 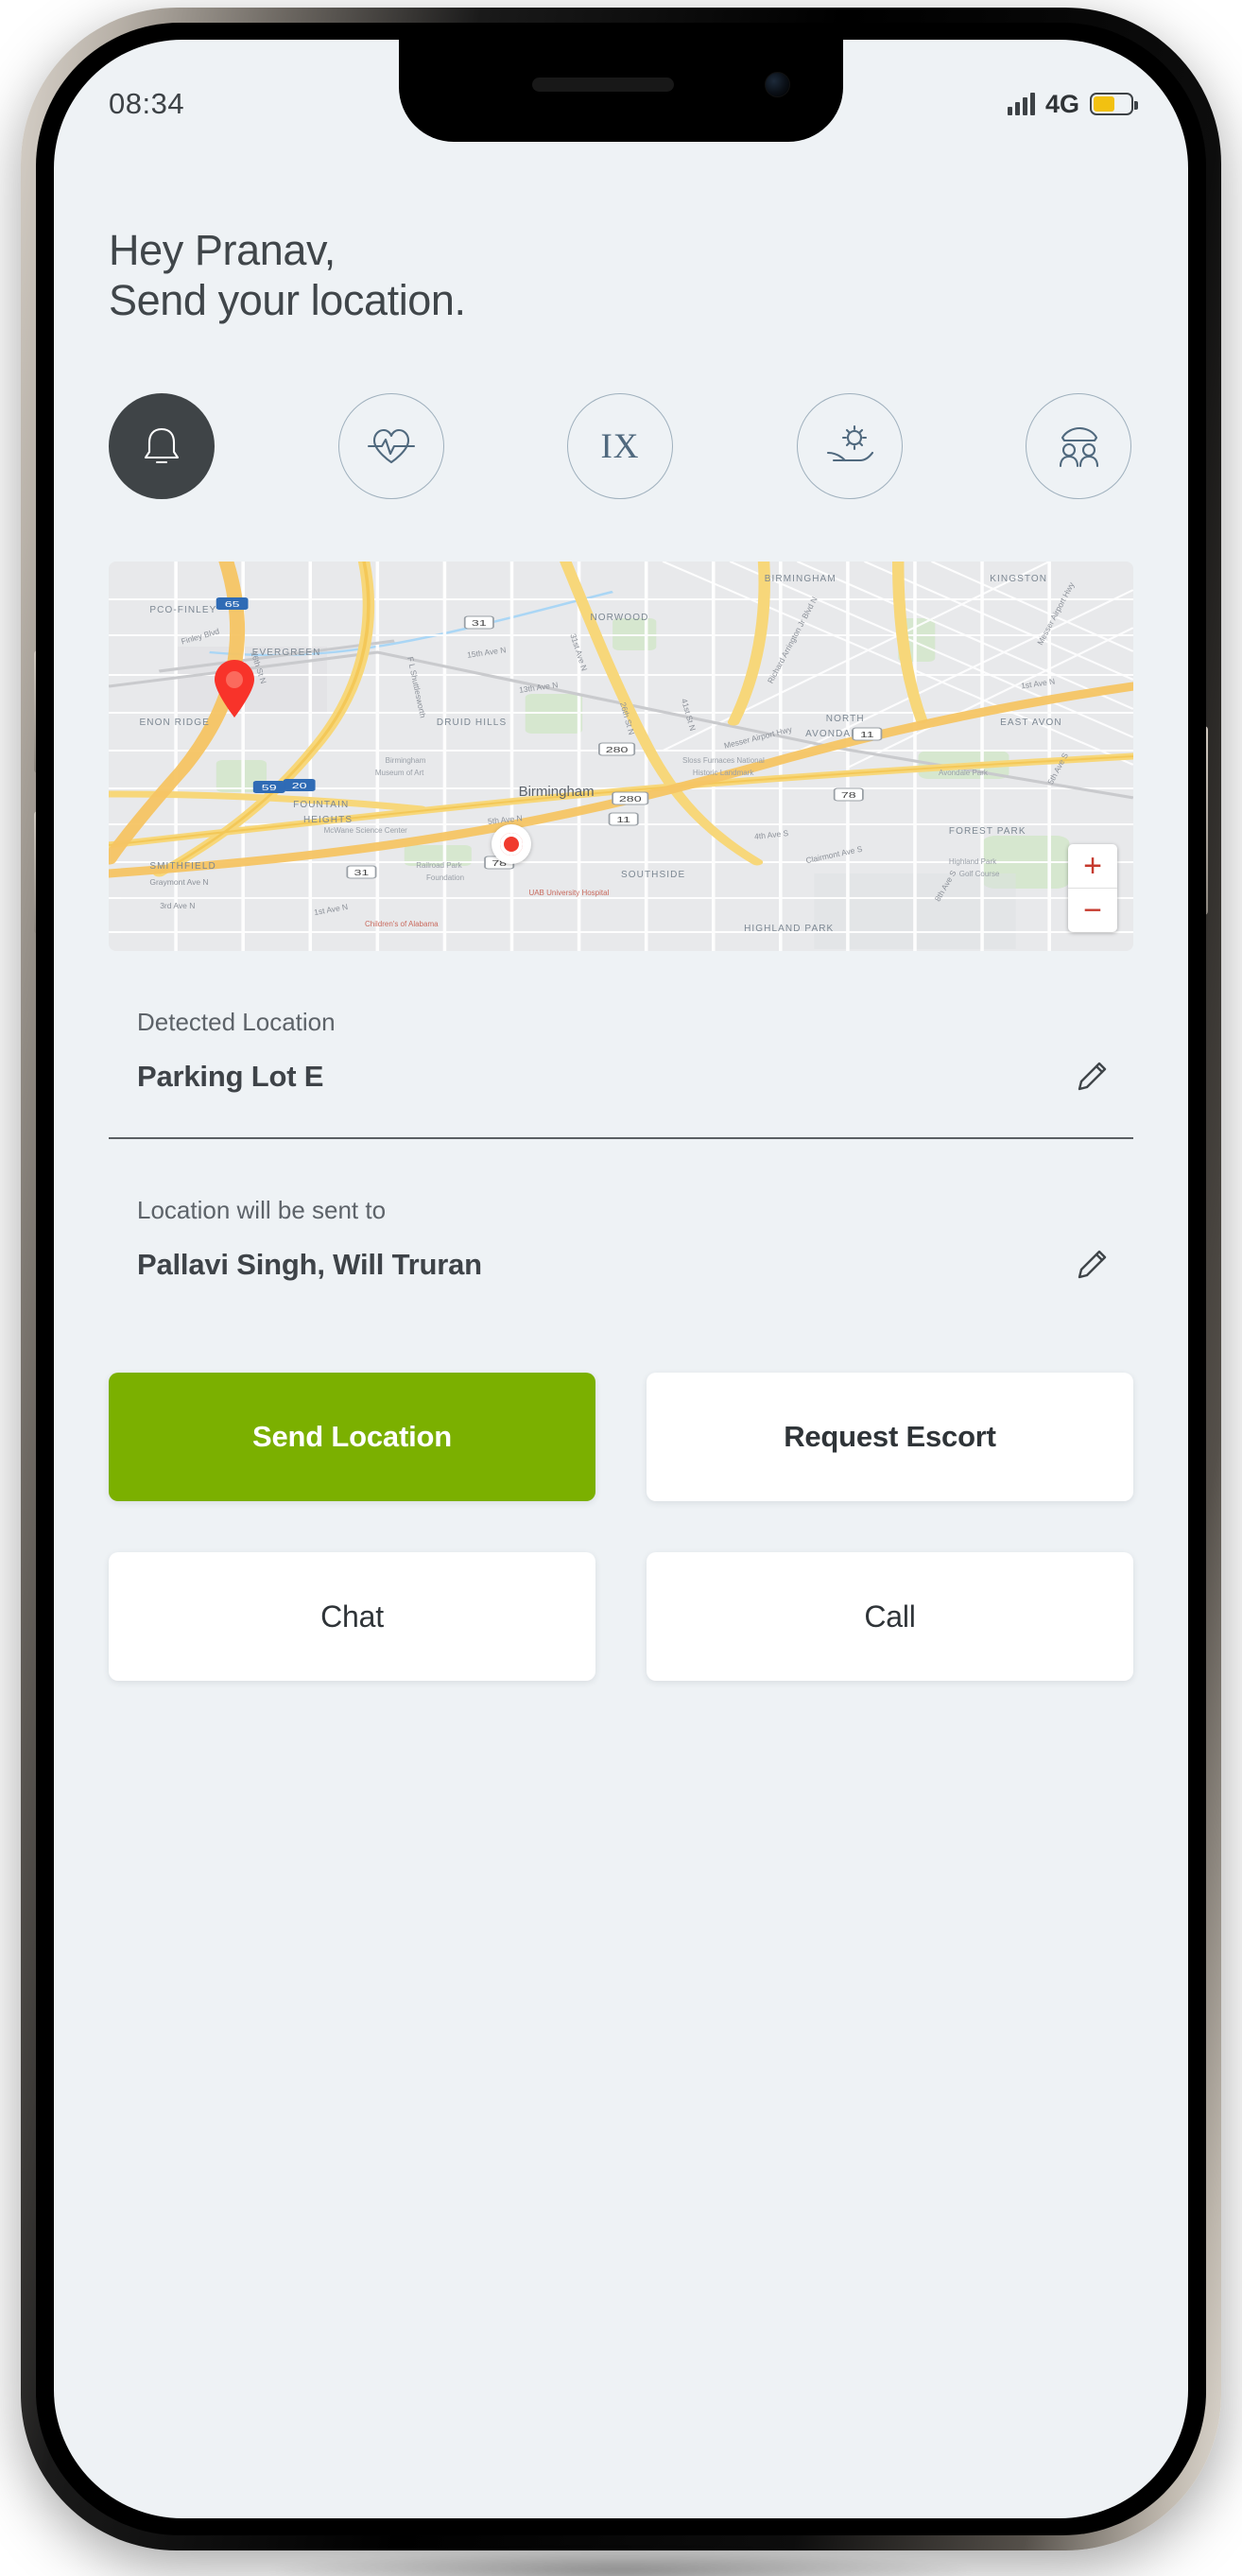 I want to click on send-location-button: Send Location, so click(x=352, y=1437).